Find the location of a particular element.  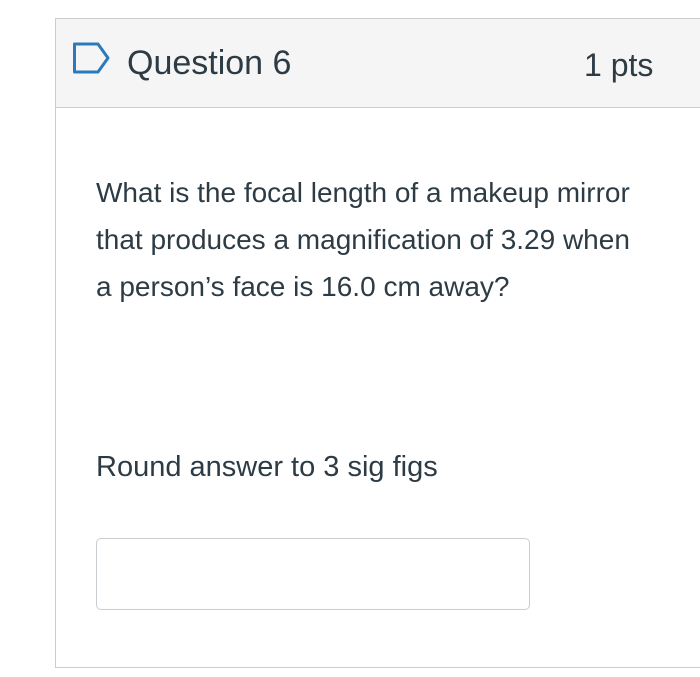

flag-outline-icon is located at coordinates (91, 58).